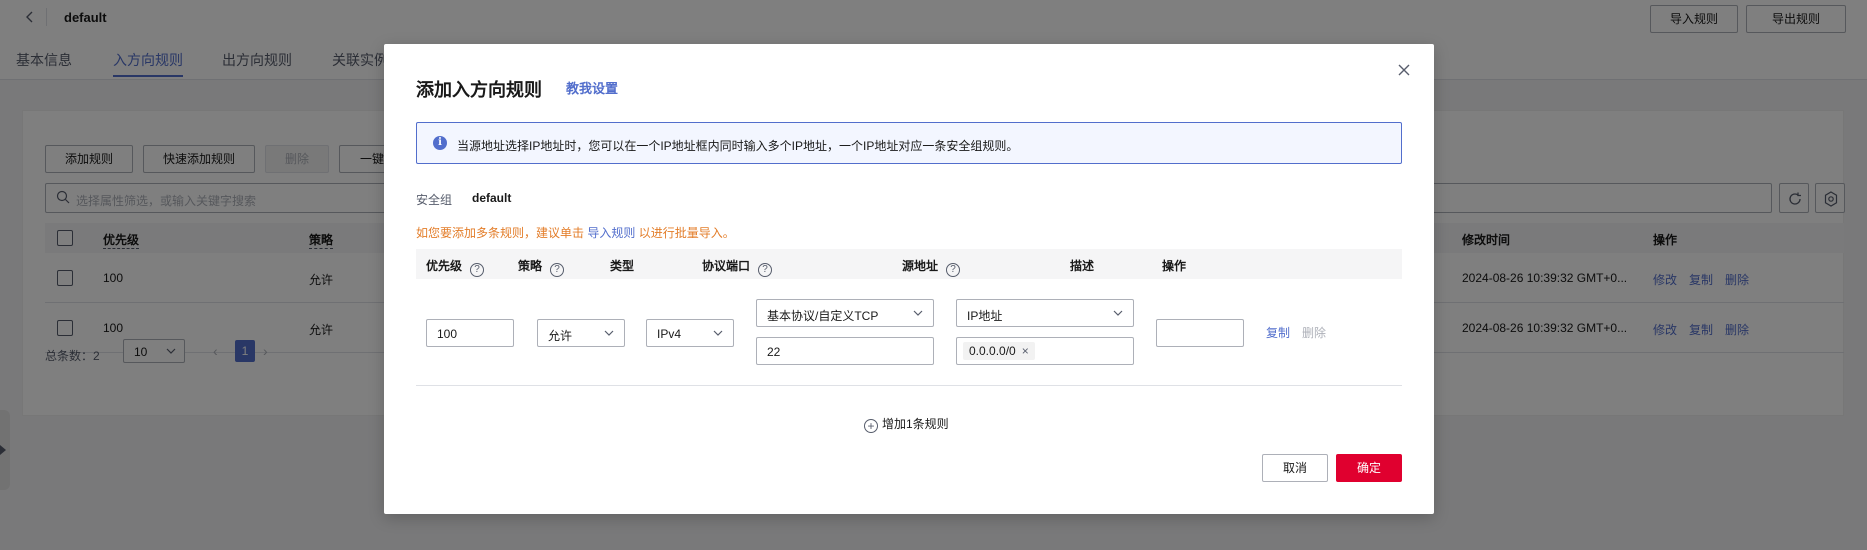  What do you see at coordinates (1082, 266) in the screenshot?
I see `header-description: 描述` at bounding box center [1082, 266].